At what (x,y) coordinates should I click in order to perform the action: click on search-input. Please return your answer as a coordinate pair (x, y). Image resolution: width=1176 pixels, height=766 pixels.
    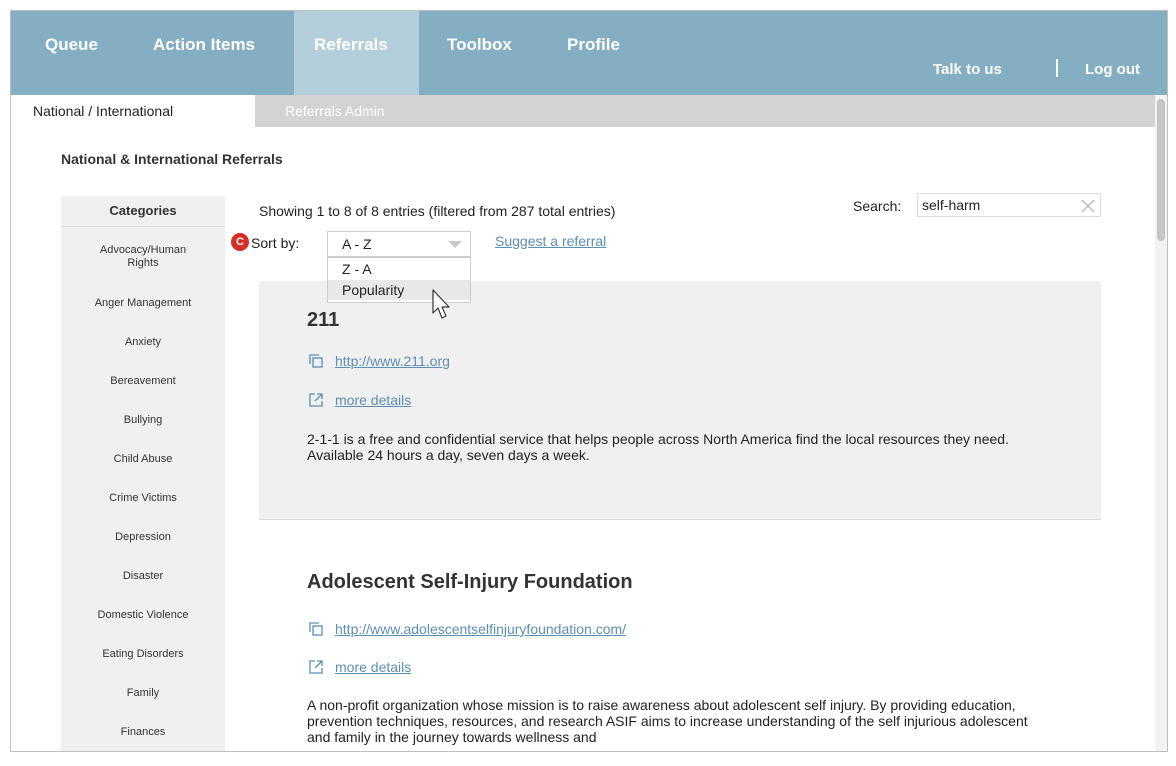
    Looking at the image, I should click on (996, 205).